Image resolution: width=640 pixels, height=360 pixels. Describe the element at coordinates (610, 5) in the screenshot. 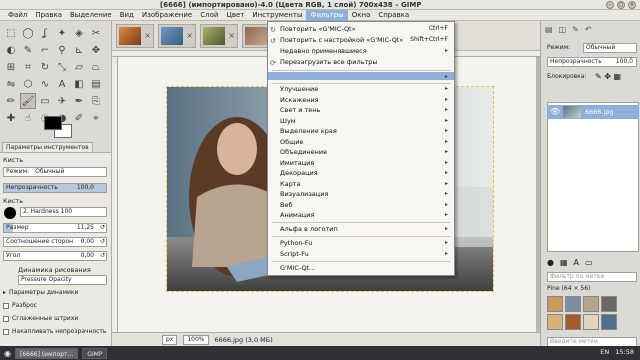

I see `minimize-button: –` at that location.